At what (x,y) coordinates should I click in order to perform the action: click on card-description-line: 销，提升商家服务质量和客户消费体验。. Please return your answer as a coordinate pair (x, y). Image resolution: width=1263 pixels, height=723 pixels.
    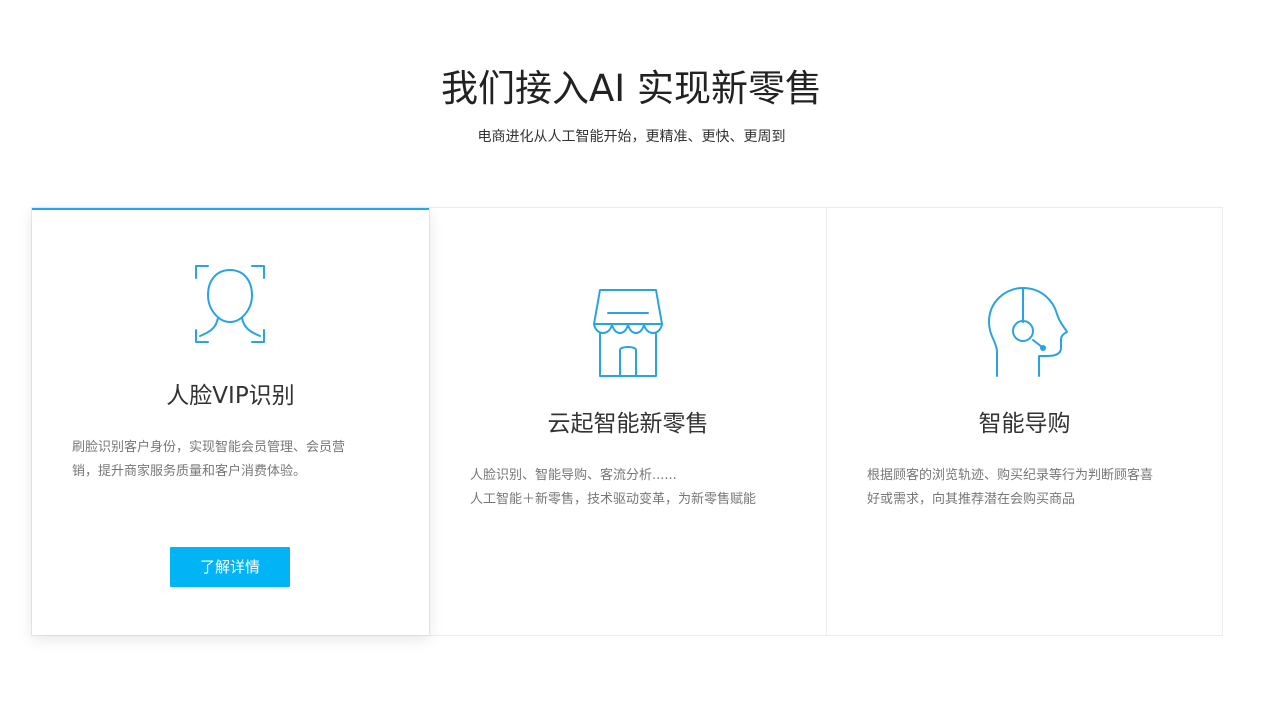
    Looking at the image, I should click on (189, 471).